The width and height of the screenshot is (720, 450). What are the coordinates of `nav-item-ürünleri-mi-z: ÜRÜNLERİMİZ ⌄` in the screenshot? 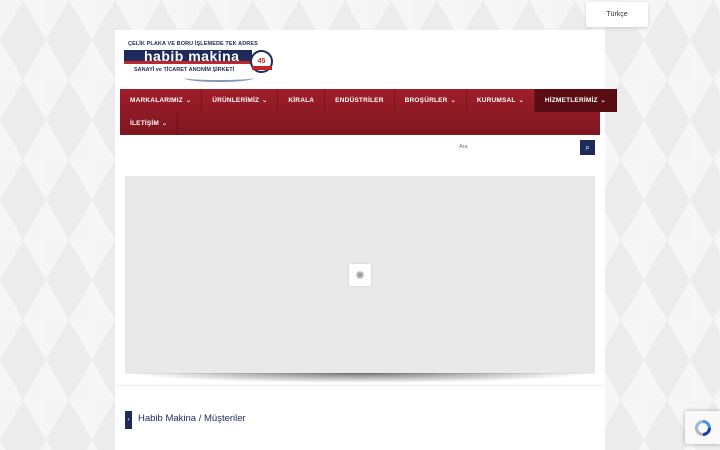 It's located at (240, 100).